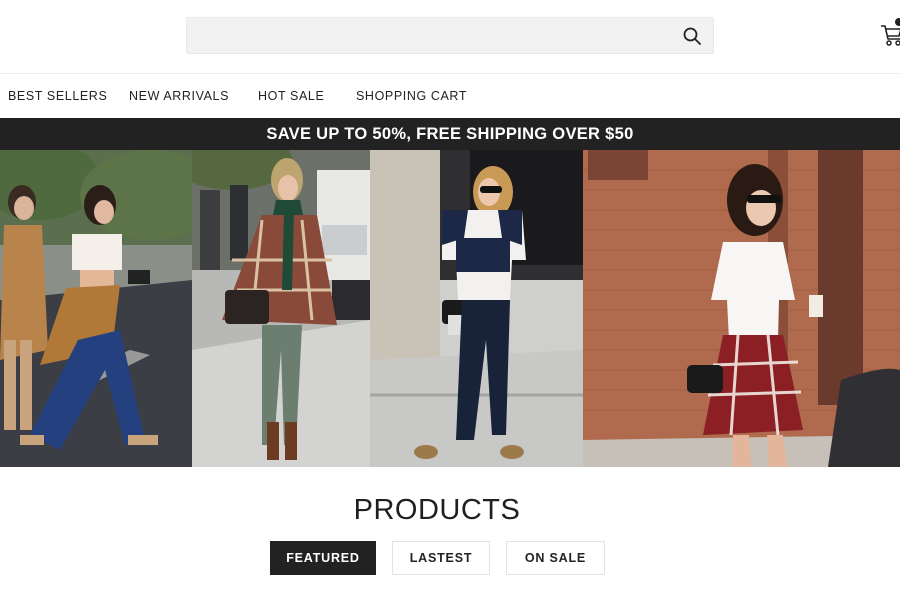 The height and width of the screenshot is (600, 900). Describe the element at coordinates (411, 96) in the screenshot. I see `nav-shopping-cart: SHOPPING CART` at that location.